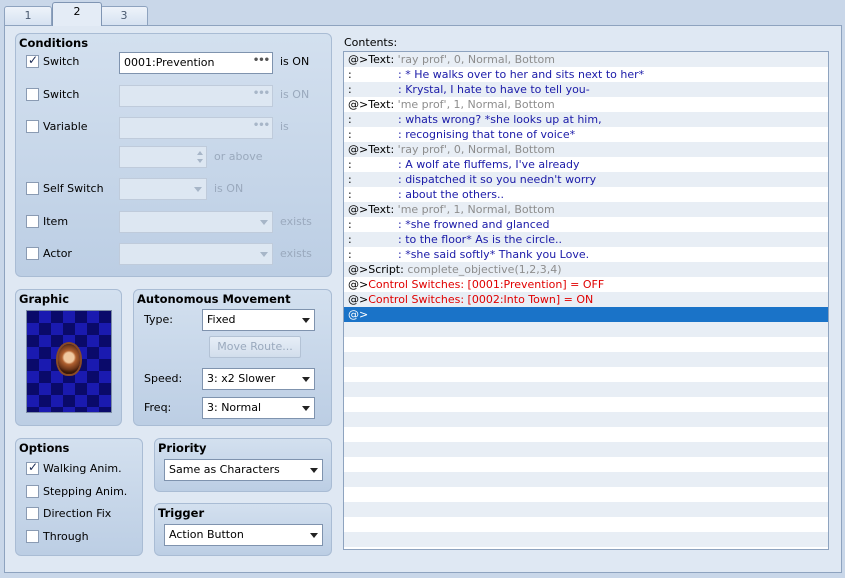  I want to click on variable-field: •••, so click(196, 128).